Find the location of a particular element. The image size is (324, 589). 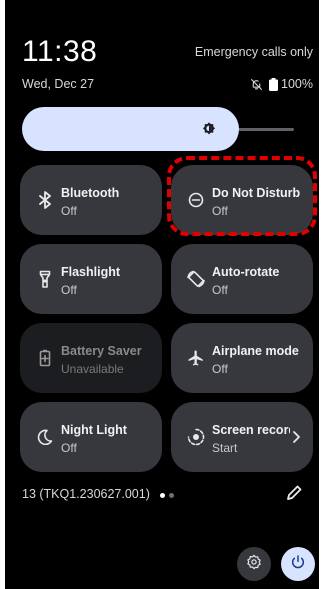

tile-do-not-disturb: Do Not Disturb Off is located at coordinates (242, 200).